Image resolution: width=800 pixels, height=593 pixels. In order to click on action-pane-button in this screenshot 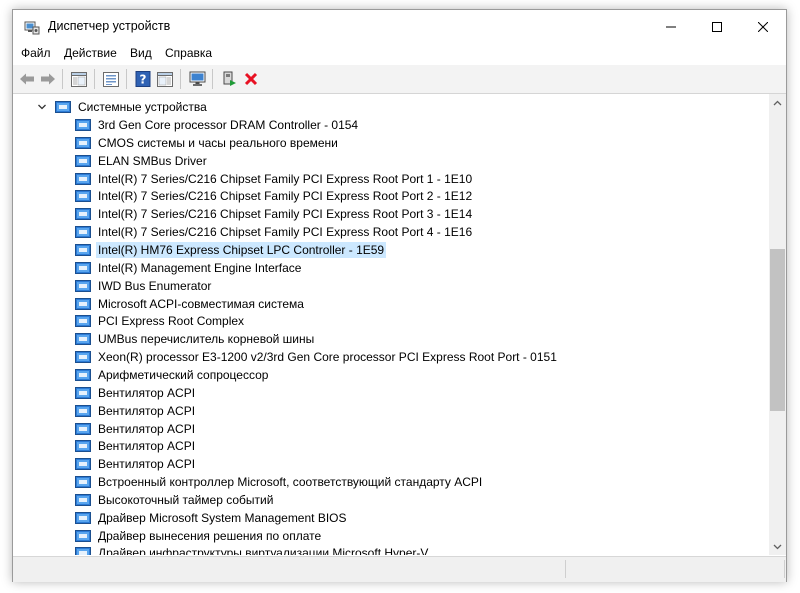, I will do `click(165, 79)`.